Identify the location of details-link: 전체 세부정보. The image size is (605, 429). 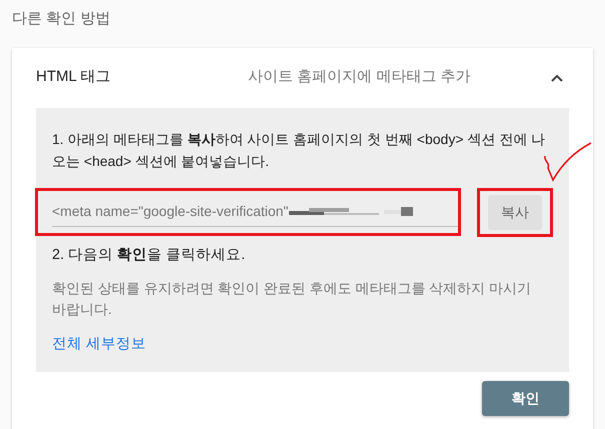
(99, 345).